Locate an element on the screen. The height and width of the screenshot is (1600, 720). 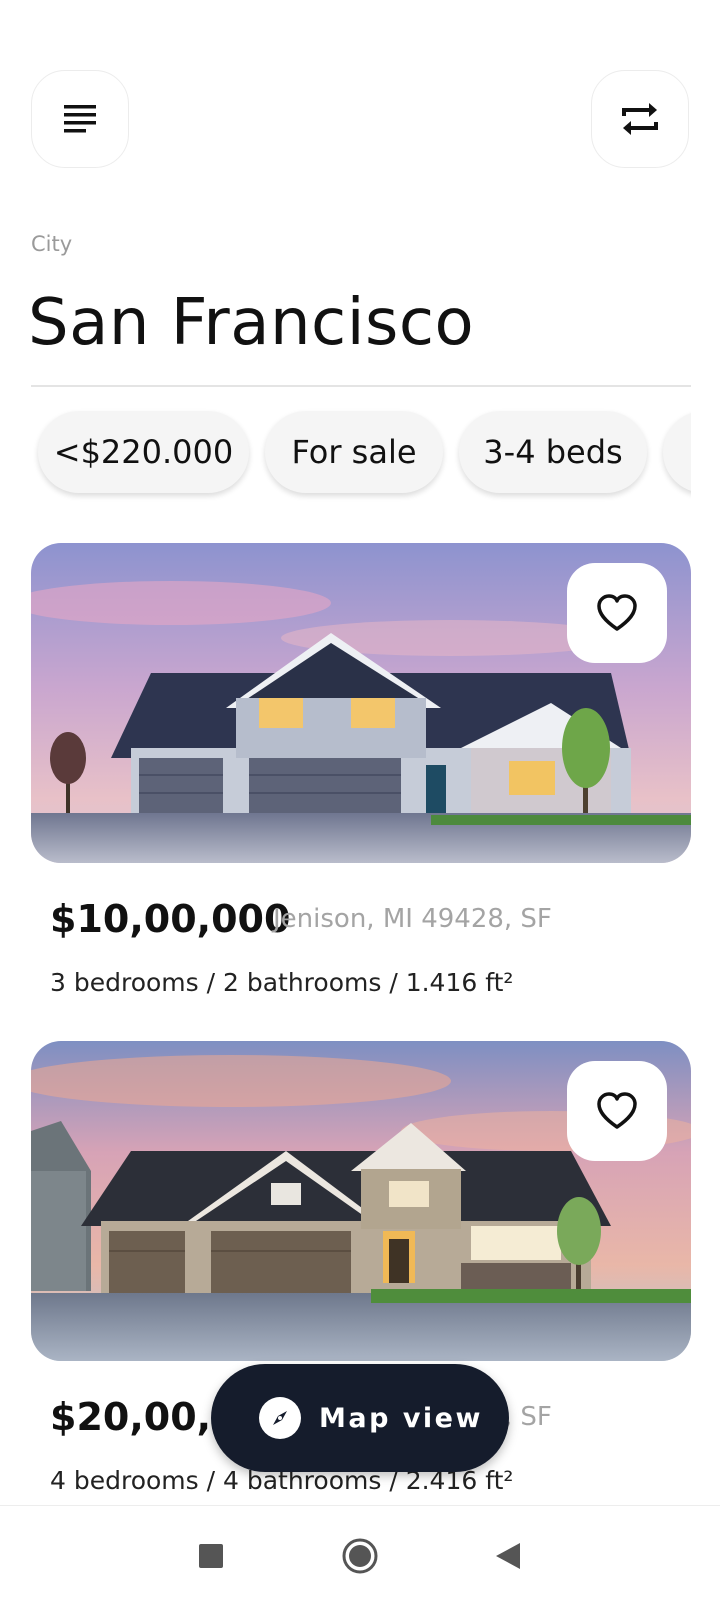
filter-chip-status: For sale is located at coordinates (354, 452).